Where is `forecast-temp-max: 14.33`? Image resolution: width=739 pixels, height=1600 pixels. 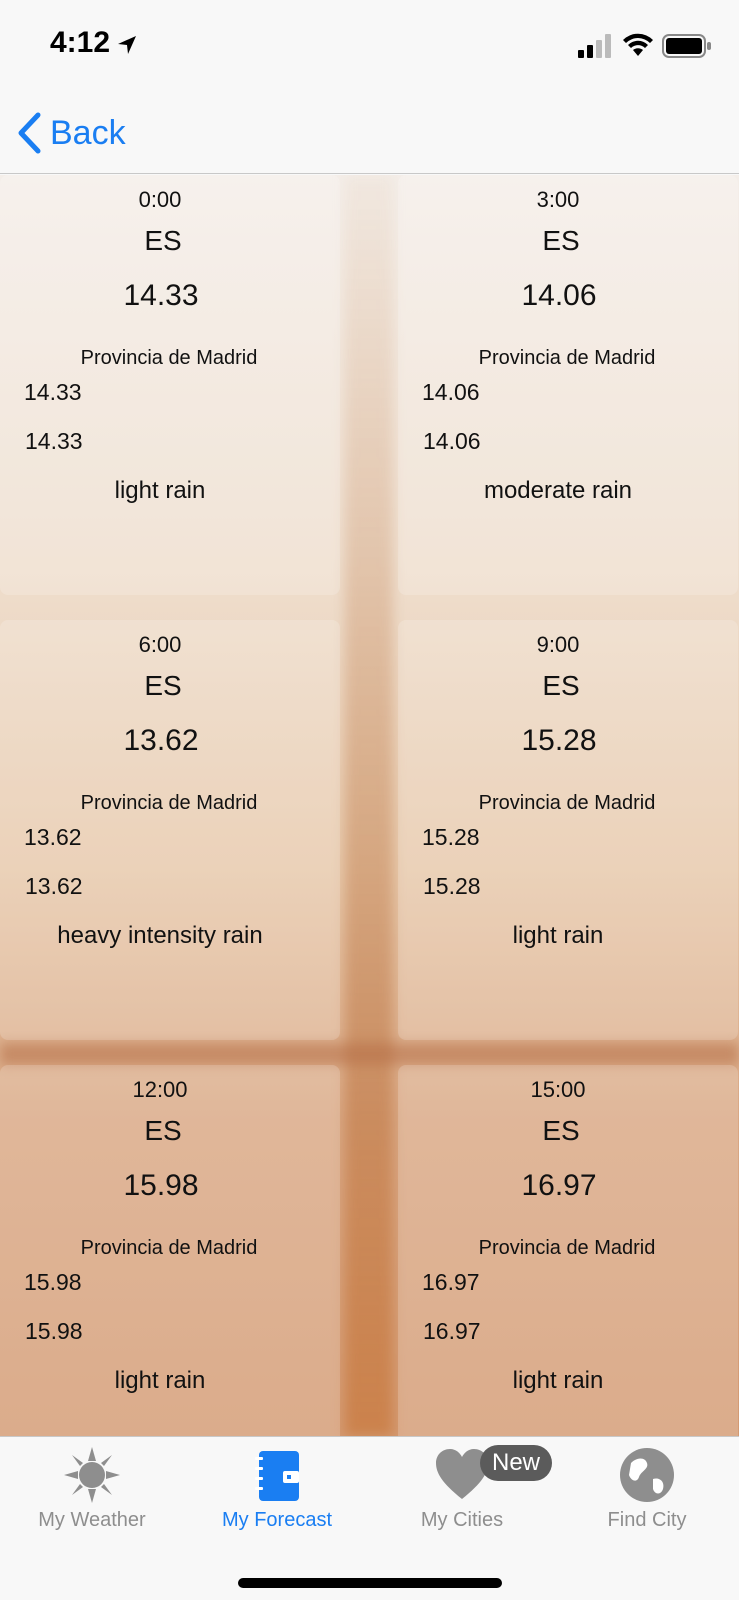 forecast-temp-max: 14.33 is located at coordinates (54, 441).